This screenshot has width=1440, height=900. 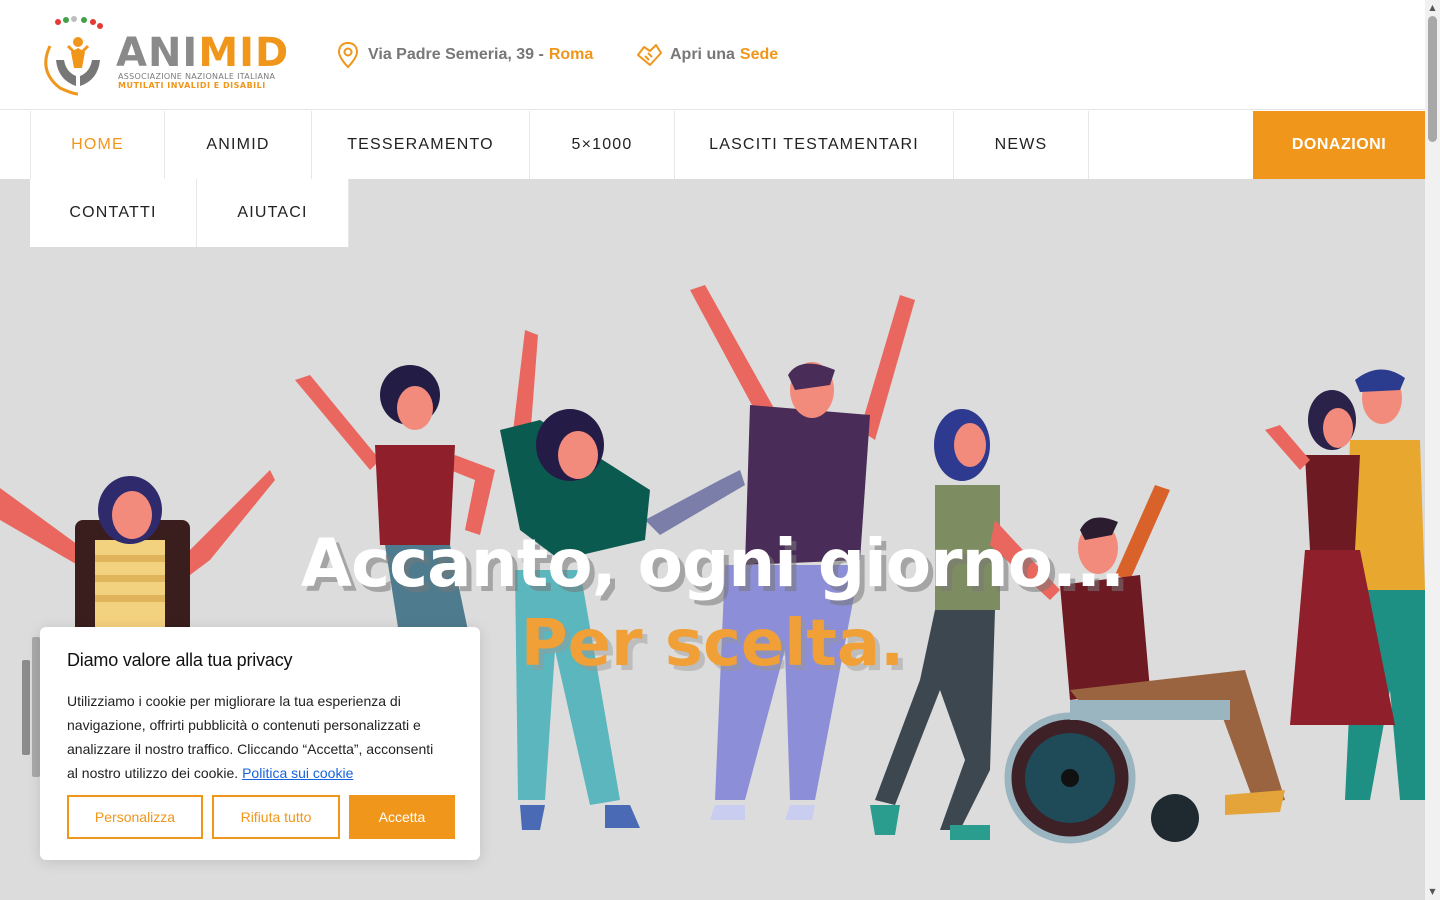 I want to click on logo-subtitle-2: MUTILATI INVALIDI E DISABILI, so click(x=192, y=85).